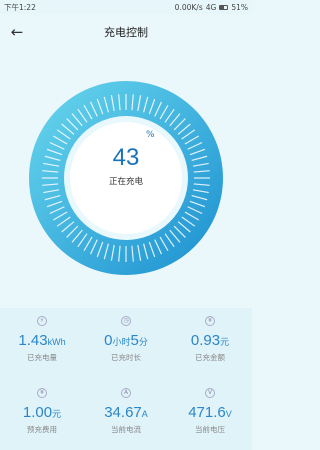 The image size is (320, 450). Describe the element at coordinates (210, 412) in the screenshot. I see `stat-value: 471.6V` at that location.